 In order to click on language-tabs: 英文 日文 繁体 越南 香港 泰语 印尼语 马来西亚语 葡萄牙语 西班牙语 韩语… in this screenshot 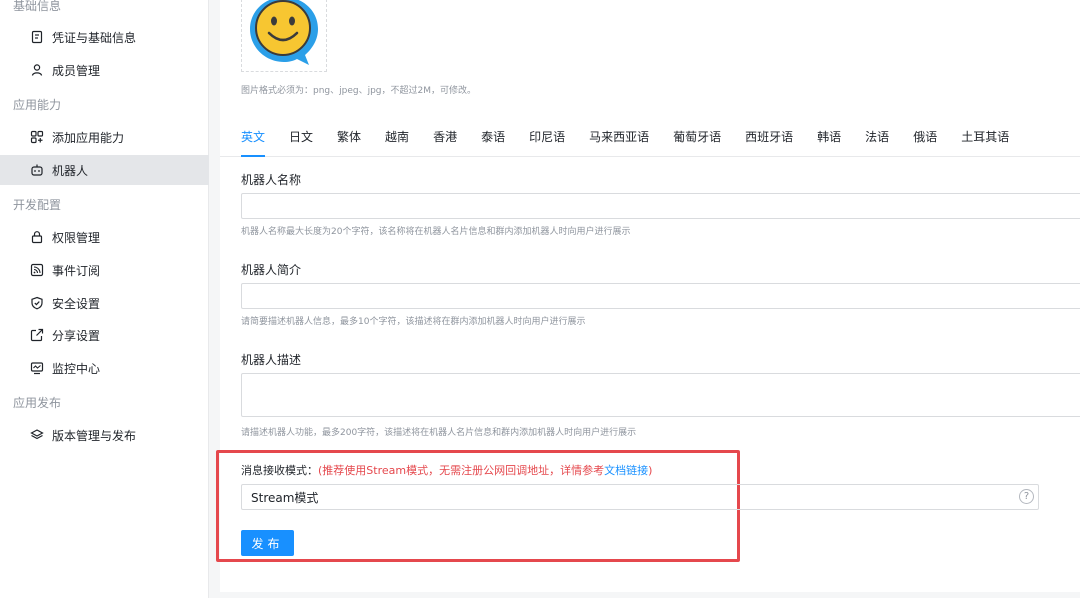, I will do `click(637, 143)`.